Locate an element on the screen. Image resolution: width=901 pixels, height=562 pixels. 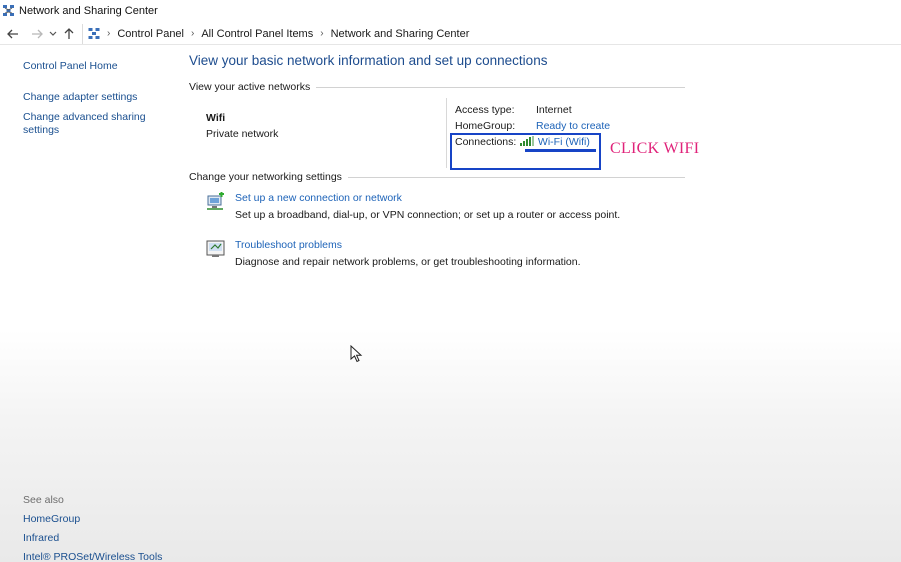
active-networks-header: View your active networks is located at coordinates (437, 87).